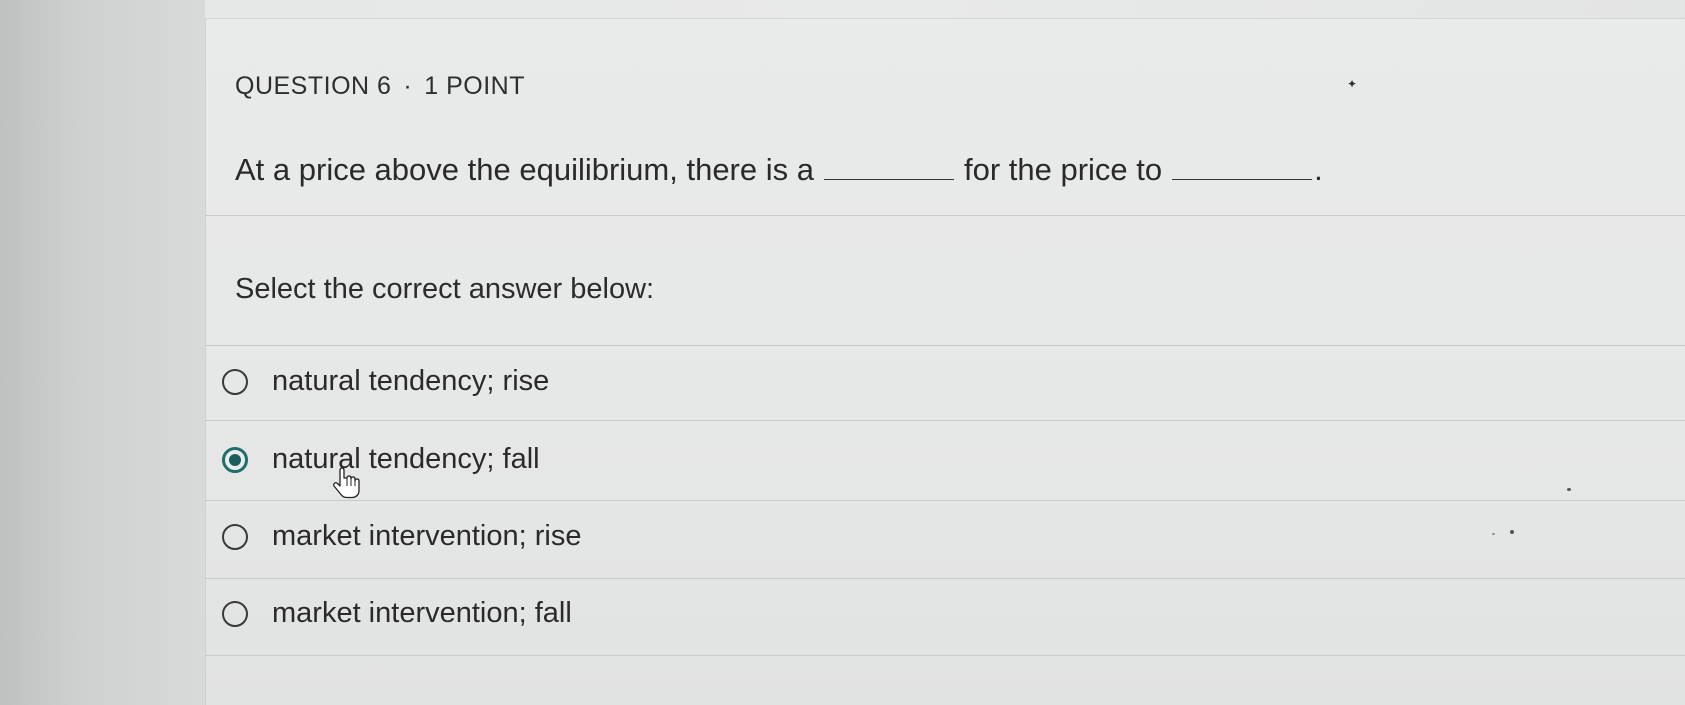 The image size is (1685, 705). I want to click on instruction-text: Select the correct answer below:, so click(445, 289).